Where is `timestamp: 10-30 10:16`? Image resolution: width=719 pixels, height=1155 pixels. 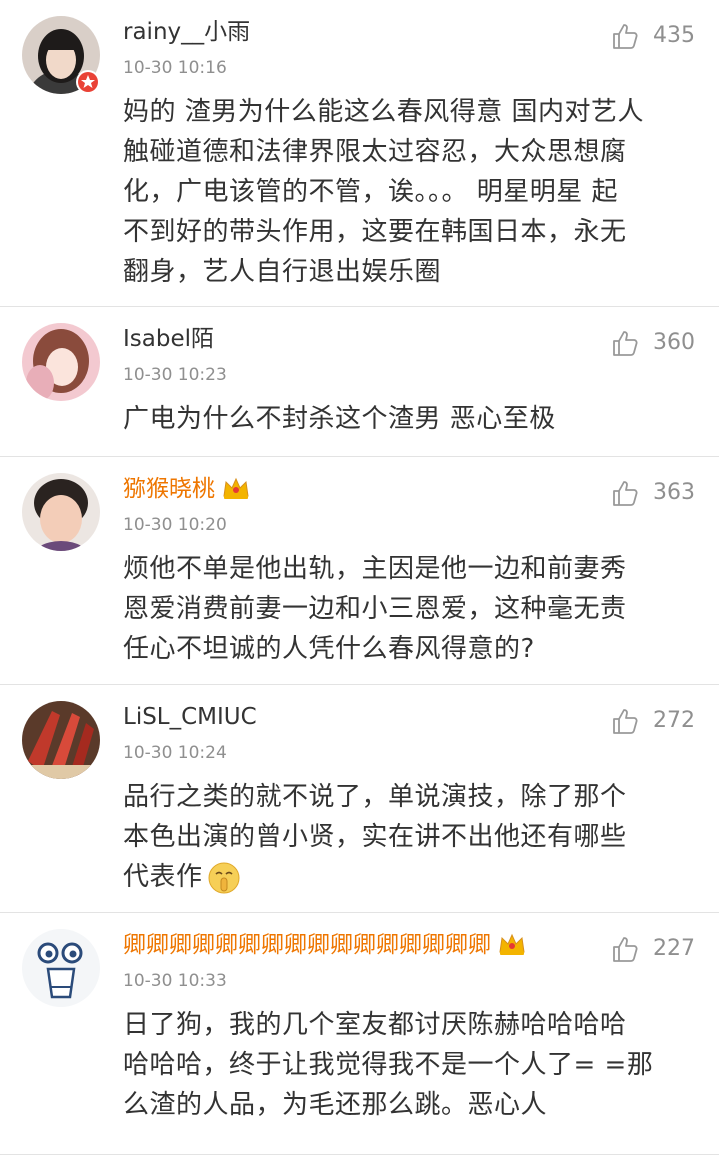 timestamp: 10-30 10:16 is located at coordinates (175, 68).